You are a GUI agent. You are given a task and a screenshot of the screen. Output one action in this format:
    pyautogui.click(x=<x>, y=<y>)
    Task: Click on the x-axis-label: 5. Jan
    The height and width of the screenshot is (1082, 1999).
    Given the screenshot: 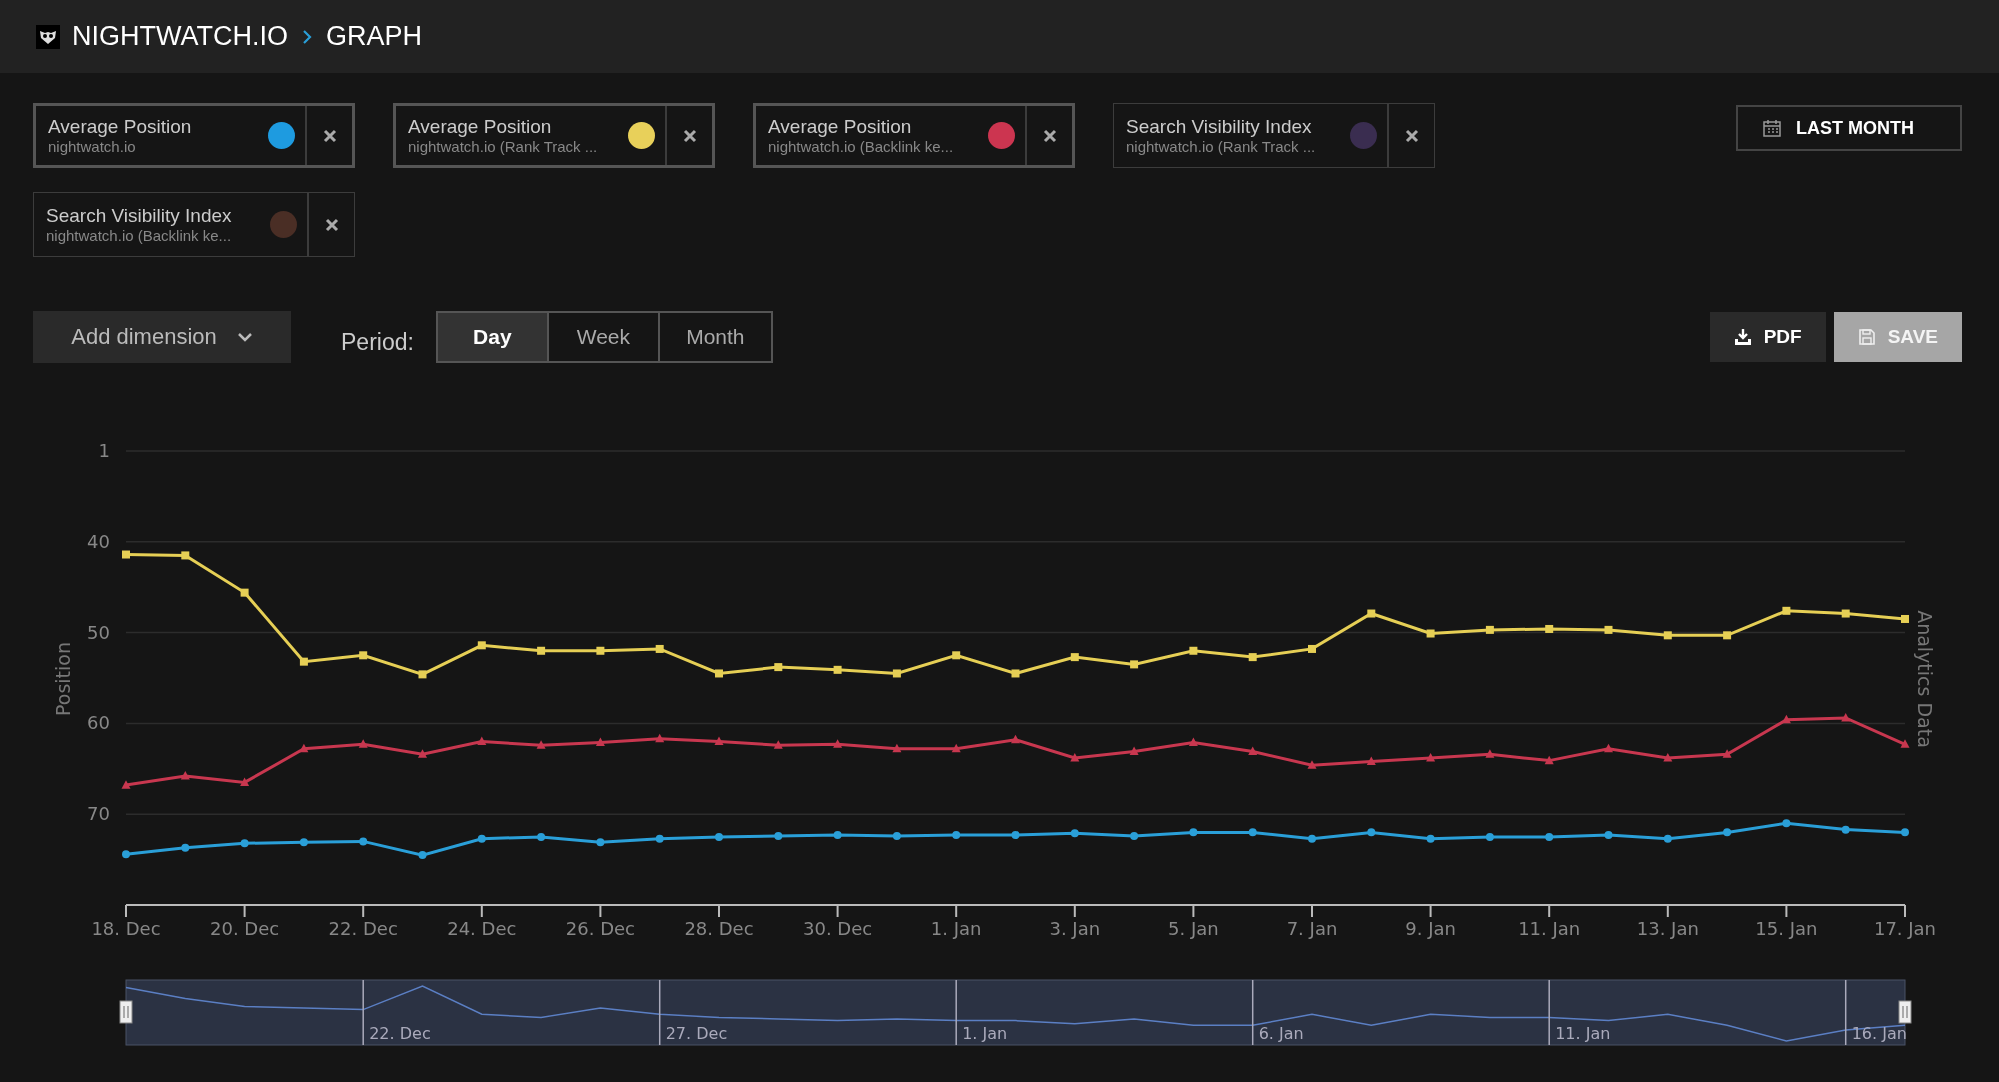 What is the action you would take?
    pyautogui.click(x=1193, y=928)
    